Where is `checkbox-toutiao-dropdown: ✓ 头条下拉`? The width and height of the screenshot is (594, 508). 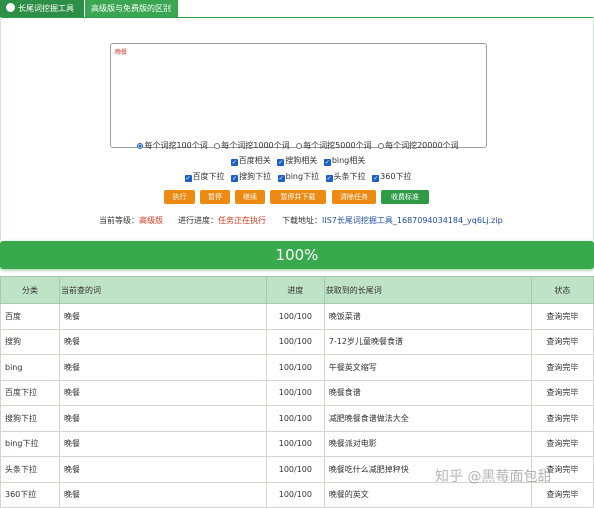
checkbox-toutiao-dropdown: ✓ 头条下拉 is located at coordinates (345, 176).